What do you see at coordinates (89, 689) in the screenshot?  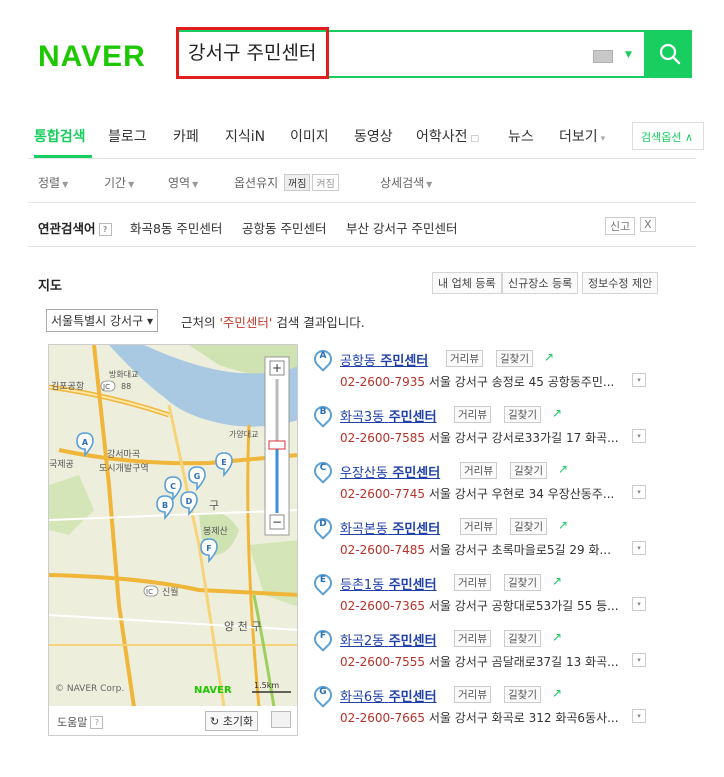 I see `map-copyright: © NAVER Corp.` at bounding box center [89, 689].